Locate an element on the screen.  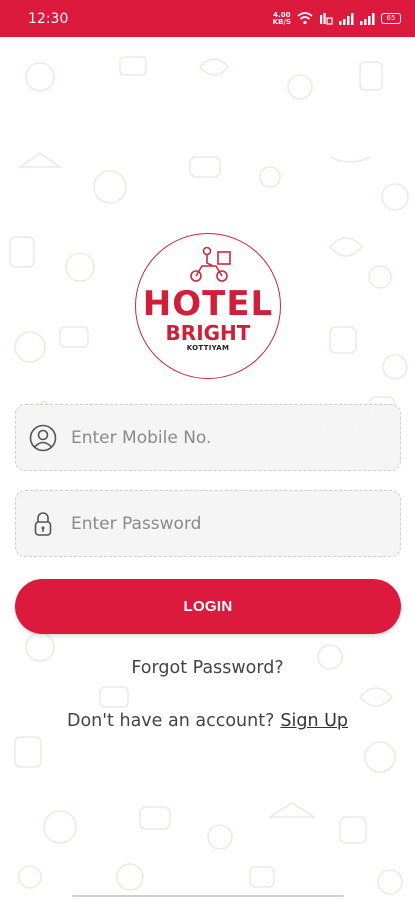
mobile-field is located at coordinates (208, 437).